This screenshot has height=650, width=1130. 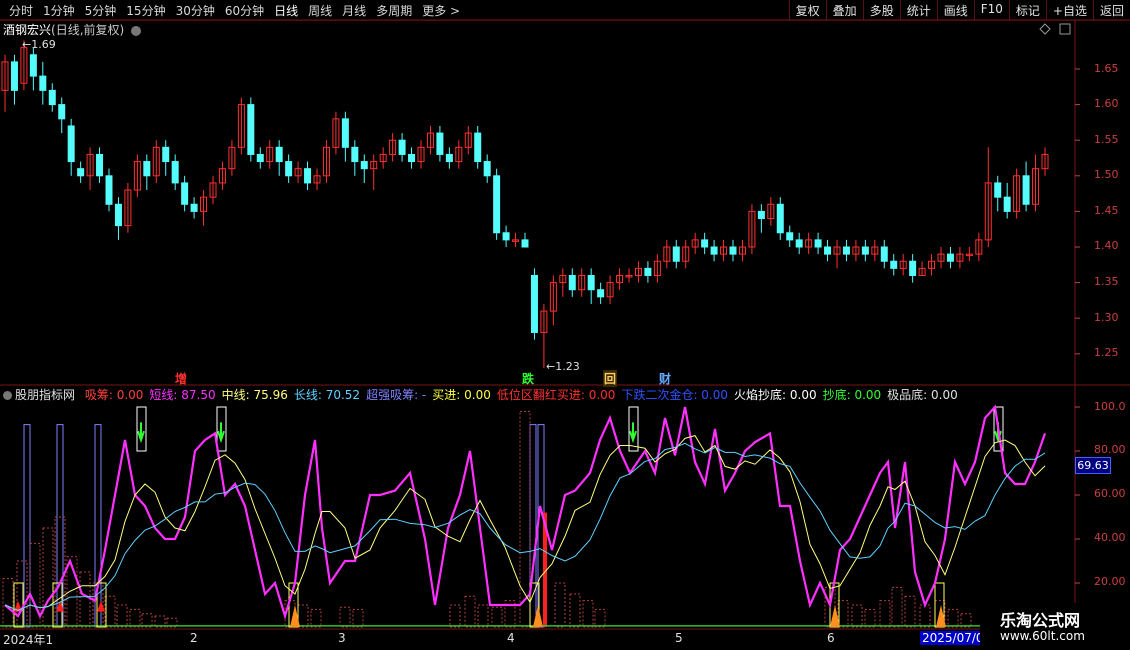 What do you see at coordinates (182, 395) in the screenshot?
I see `indicator-value: 短线: 87.50` at bounding box center [182, 395].